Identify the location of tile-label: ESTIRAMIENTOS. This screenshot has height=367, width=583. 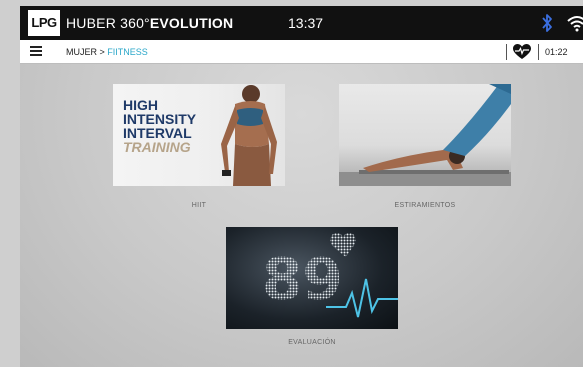
(425, 205).